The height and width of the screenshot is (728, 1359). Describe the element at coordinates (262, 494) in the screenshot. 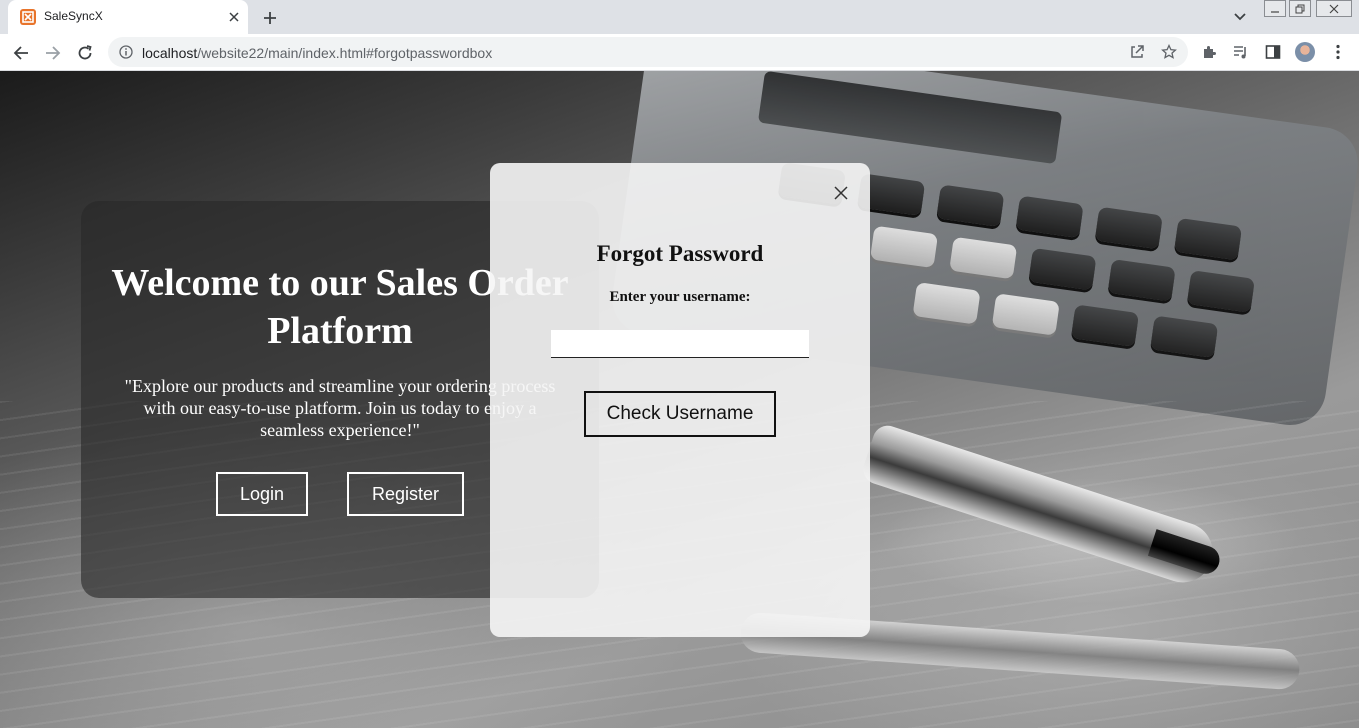

I see `login-button: Login` at that location.